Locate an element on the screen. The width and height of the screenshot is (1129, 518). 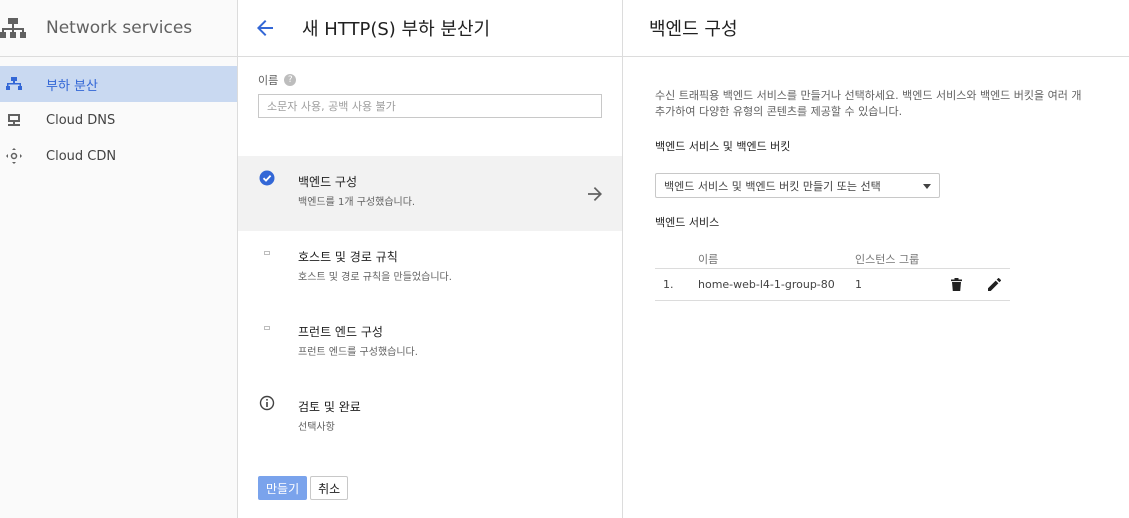
services-buckets-label: 백엔드 서비스 및 백엔드 버킷 is located at coordinates (723, 146).